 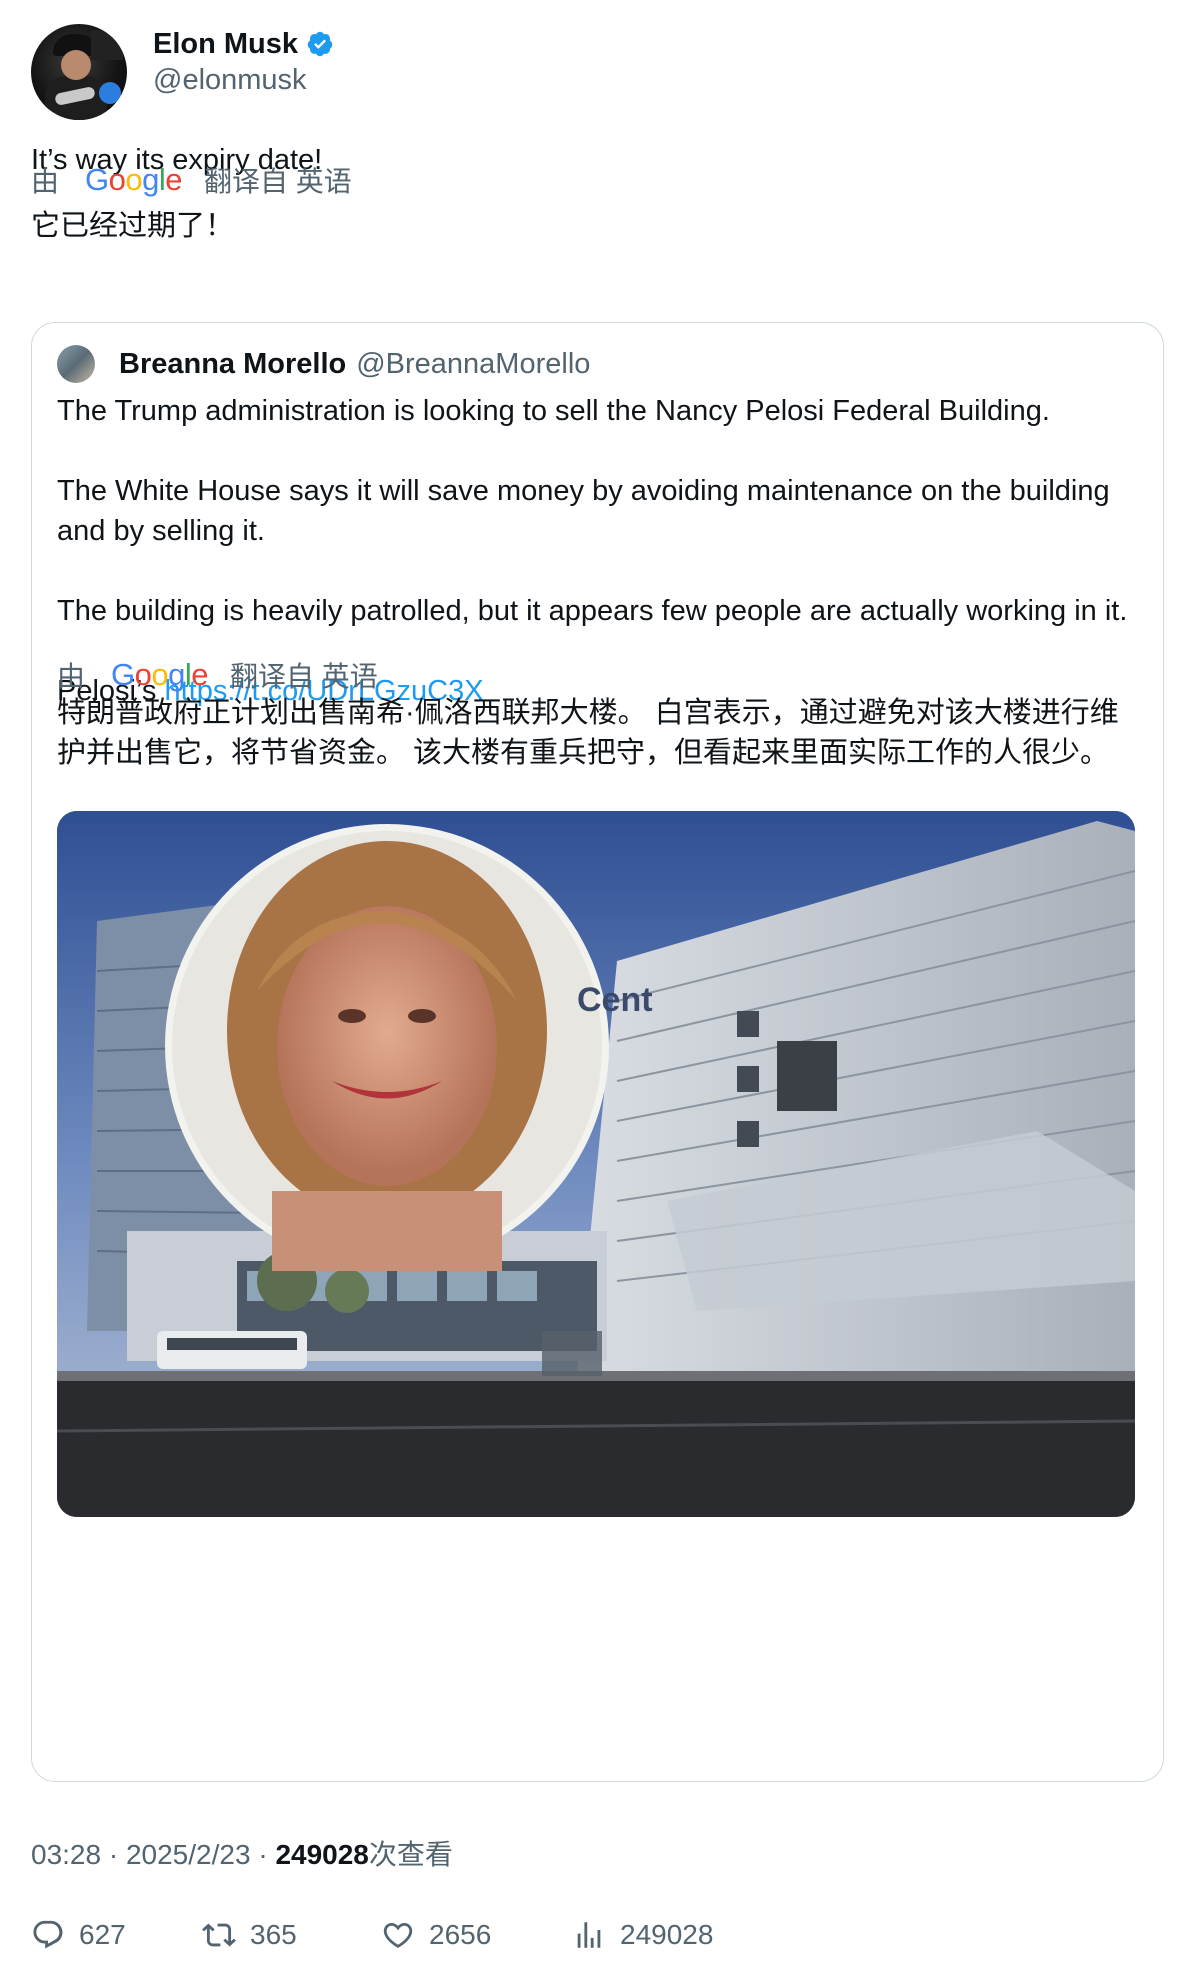 I want to click on author-handle: @elonmusk, so click(x=230, y=80).